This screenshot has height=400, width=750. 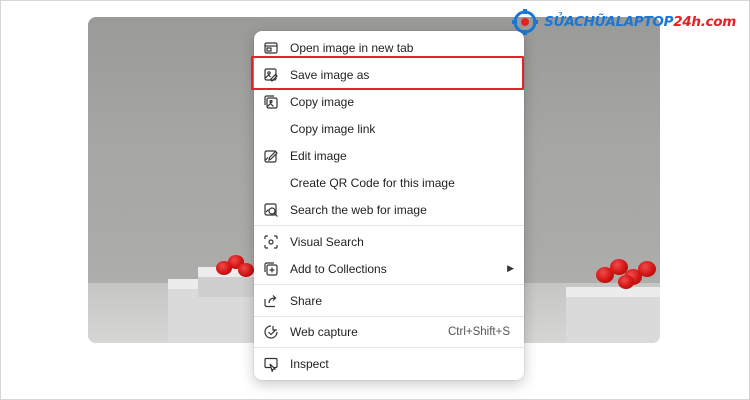 I want to click on right-roses, so click(x=628, y=274).